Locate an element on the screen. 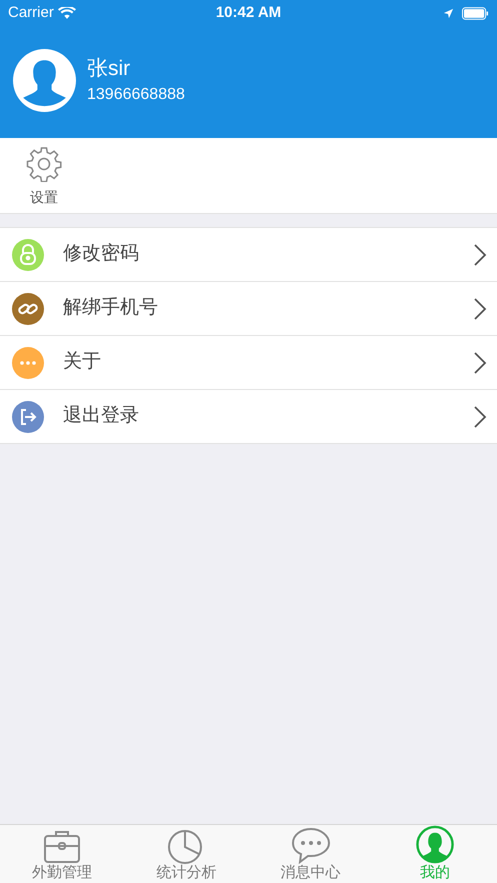  tab: 消息中心 is located at coordinates (310, 854).